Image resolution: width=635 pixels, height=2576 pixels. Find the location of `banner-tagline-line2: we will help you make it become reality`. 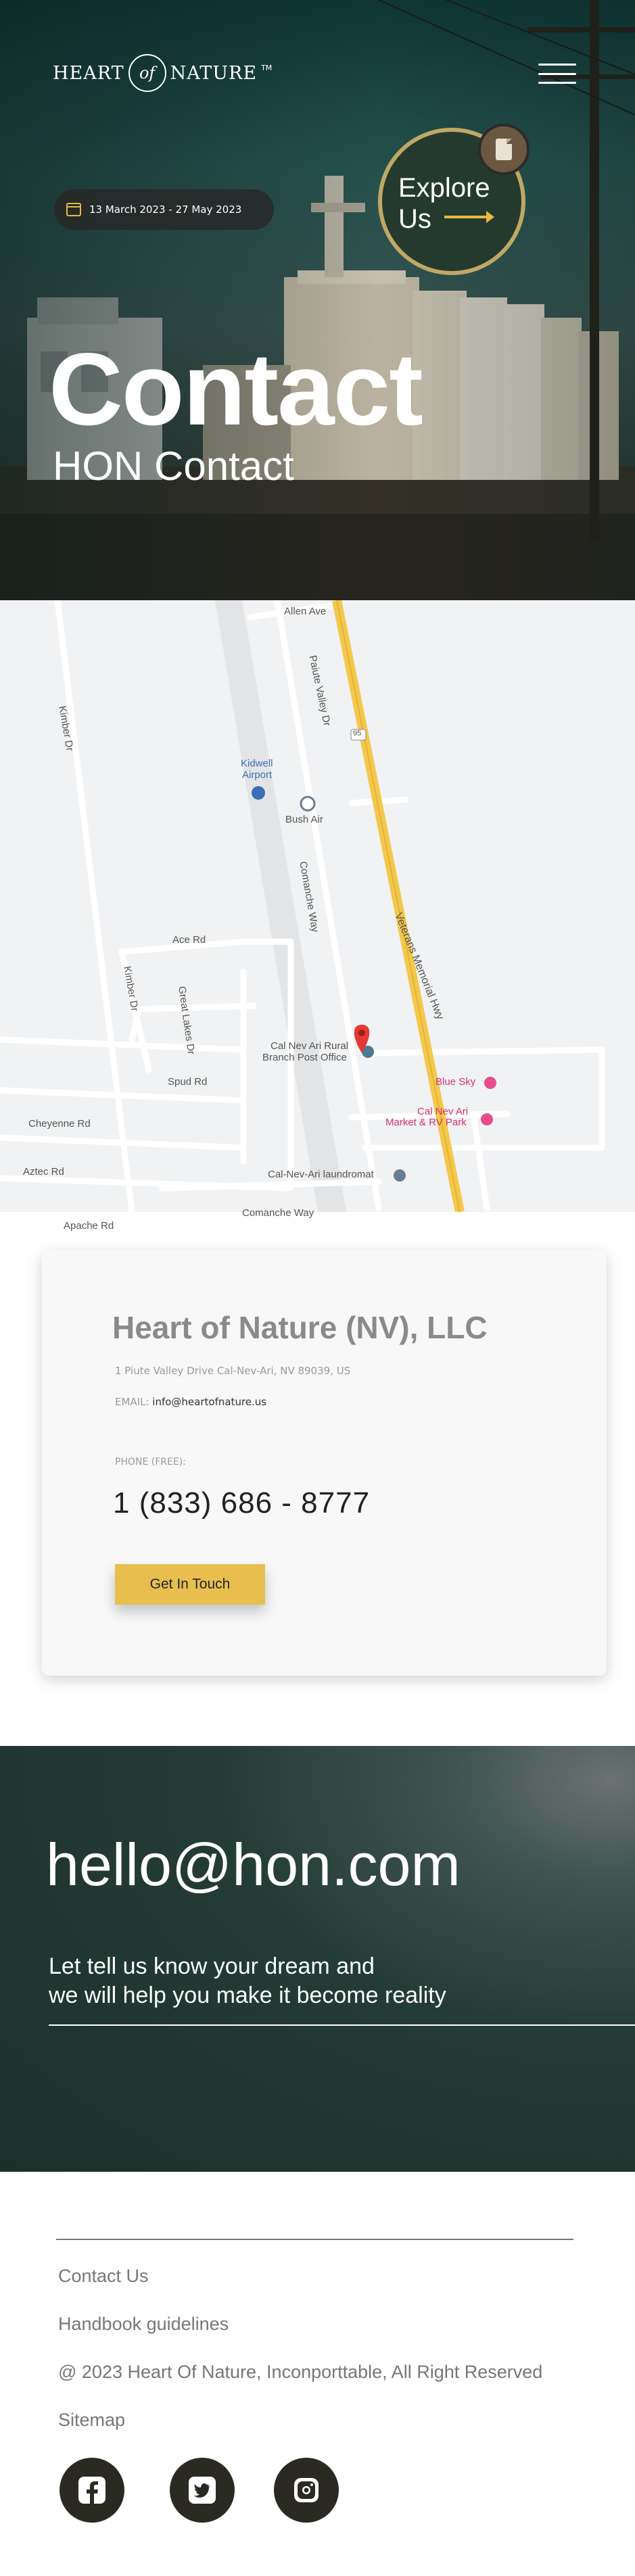

banner-tagline-line2: we will help you make it become reality is located at coordinates (247, 1996).